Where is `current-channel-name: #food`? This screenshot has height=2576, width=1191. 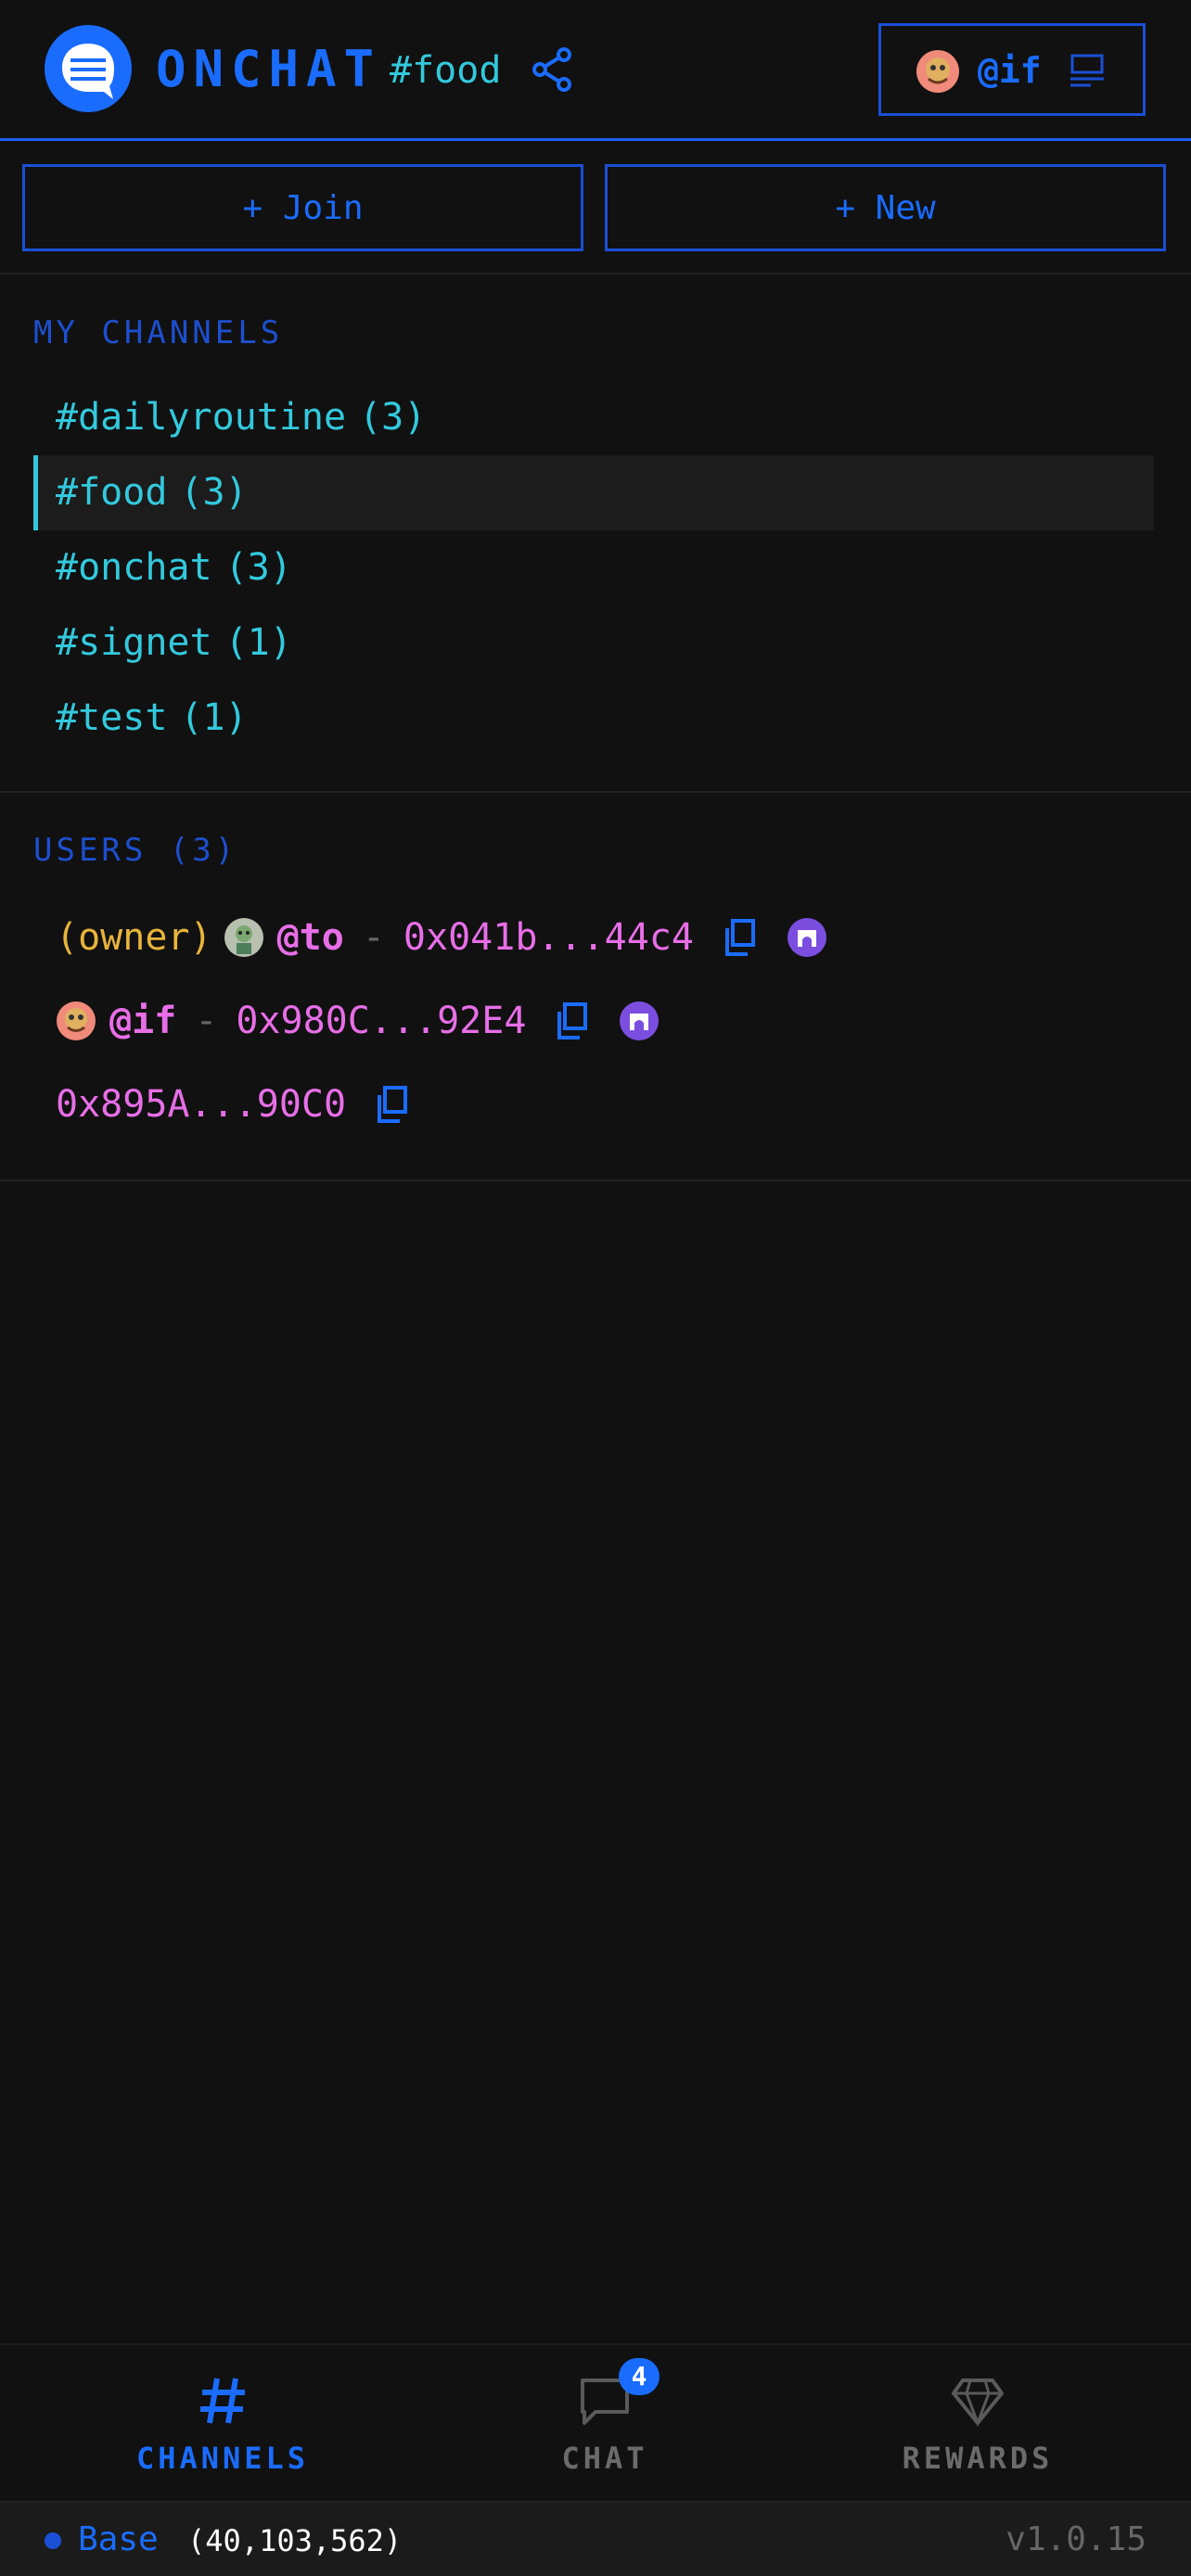 current-channel-name: #food is located at coordinates (446, 71).